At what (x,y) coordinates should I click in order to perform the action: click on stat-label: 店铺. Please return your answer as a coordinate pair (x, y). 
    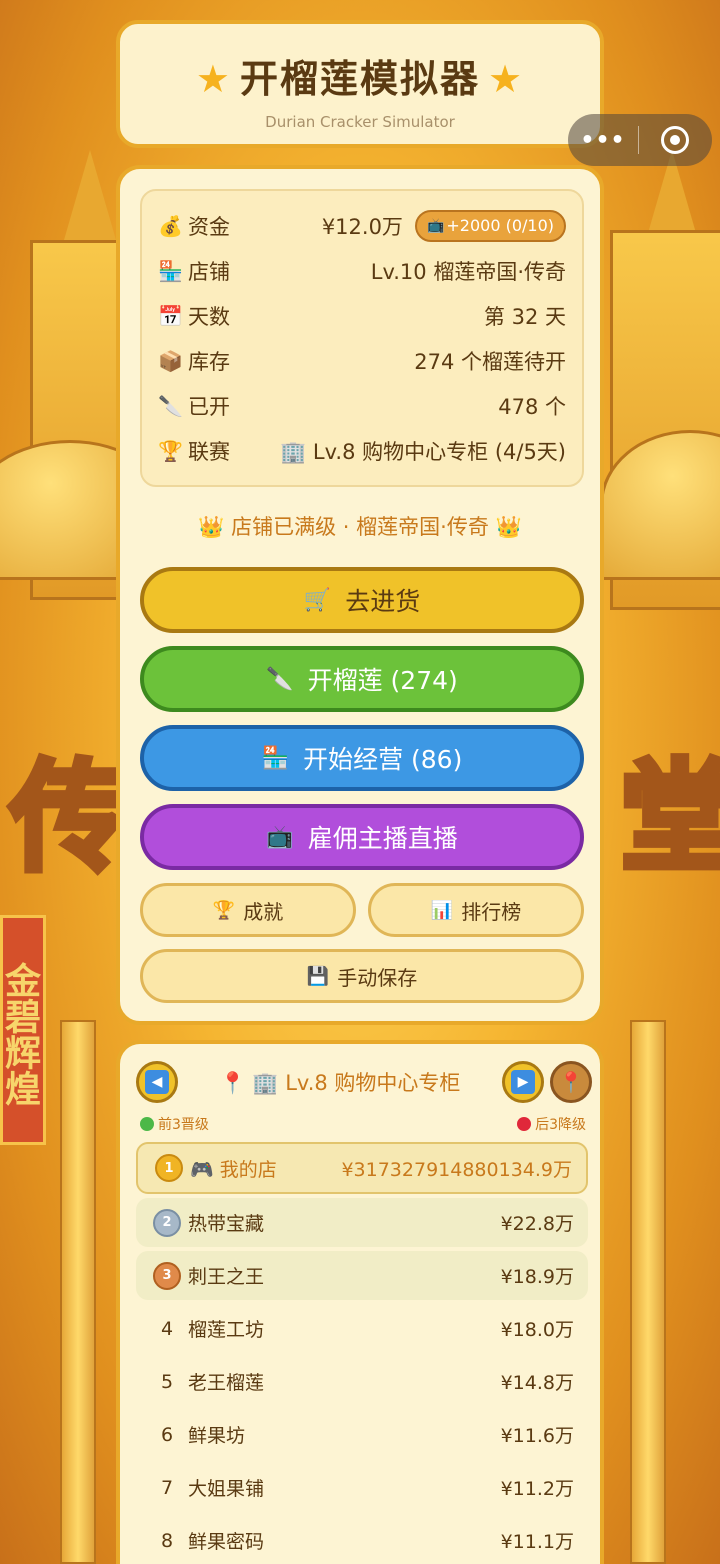
    Looking at the image, I should click on (209, 271).